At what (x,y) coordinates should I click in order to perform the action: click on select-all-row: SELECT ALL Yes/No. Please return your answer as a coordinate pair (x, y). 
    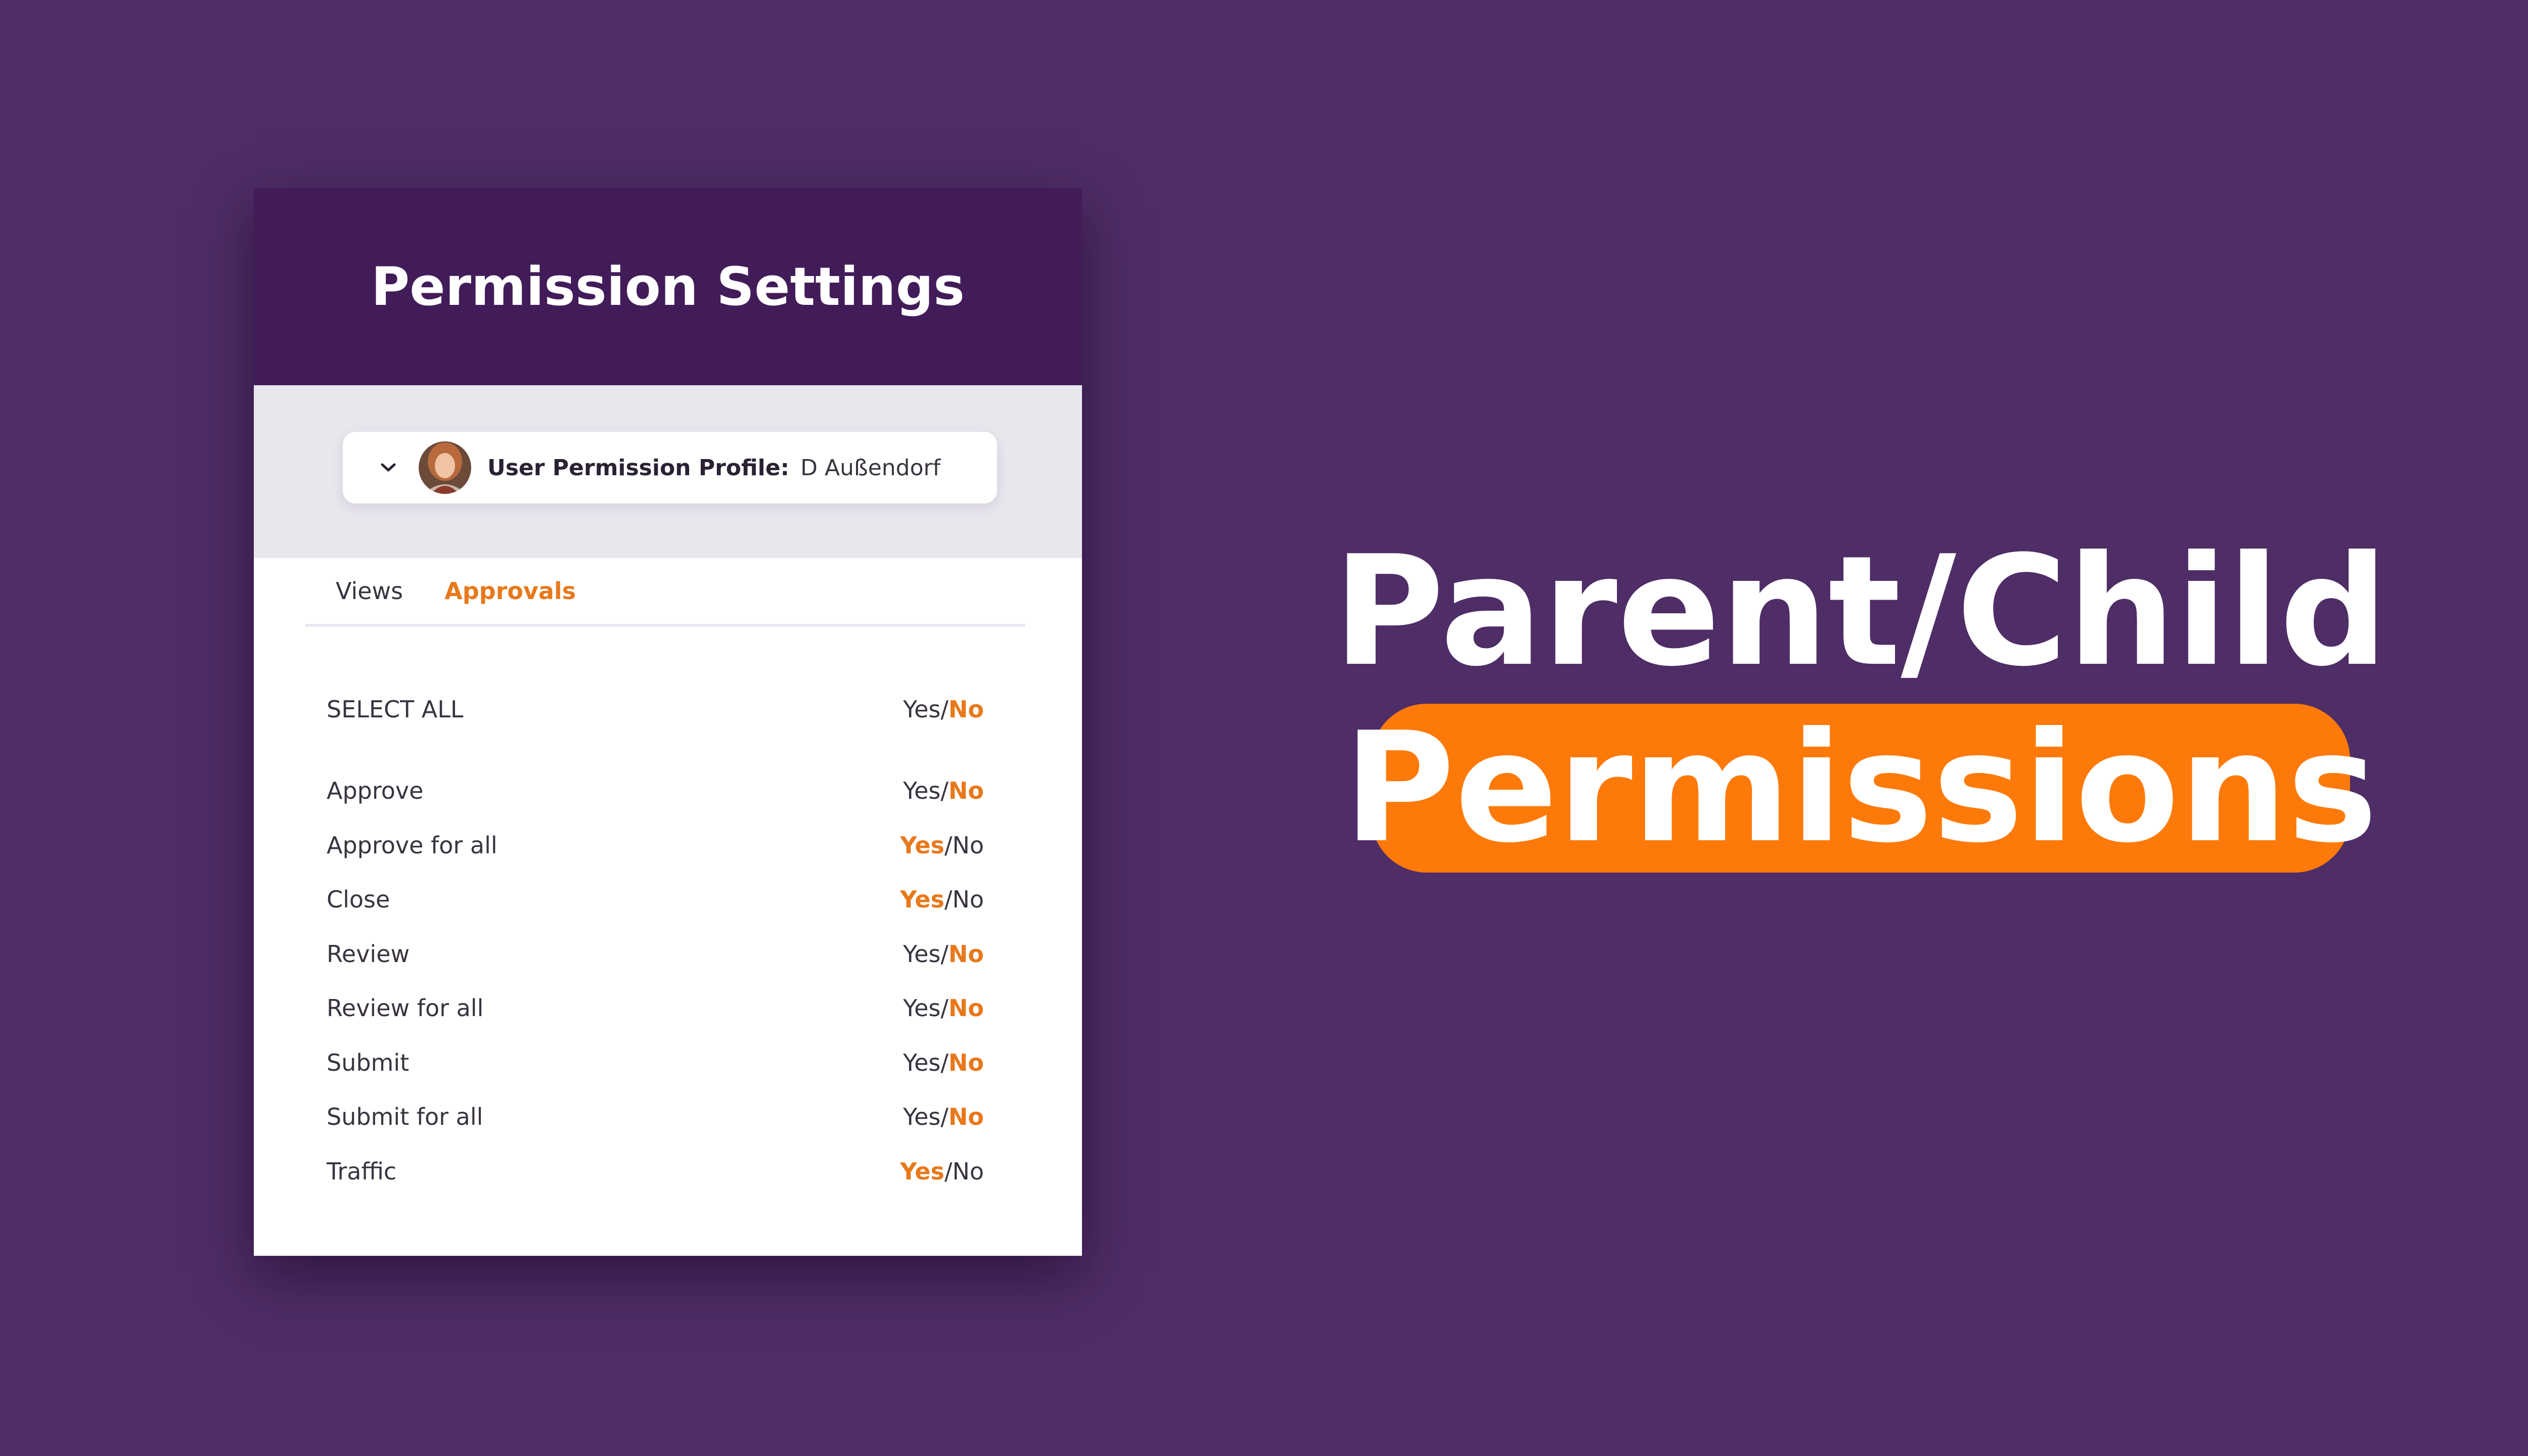
    Looking at the image, I should click on (656, 709).